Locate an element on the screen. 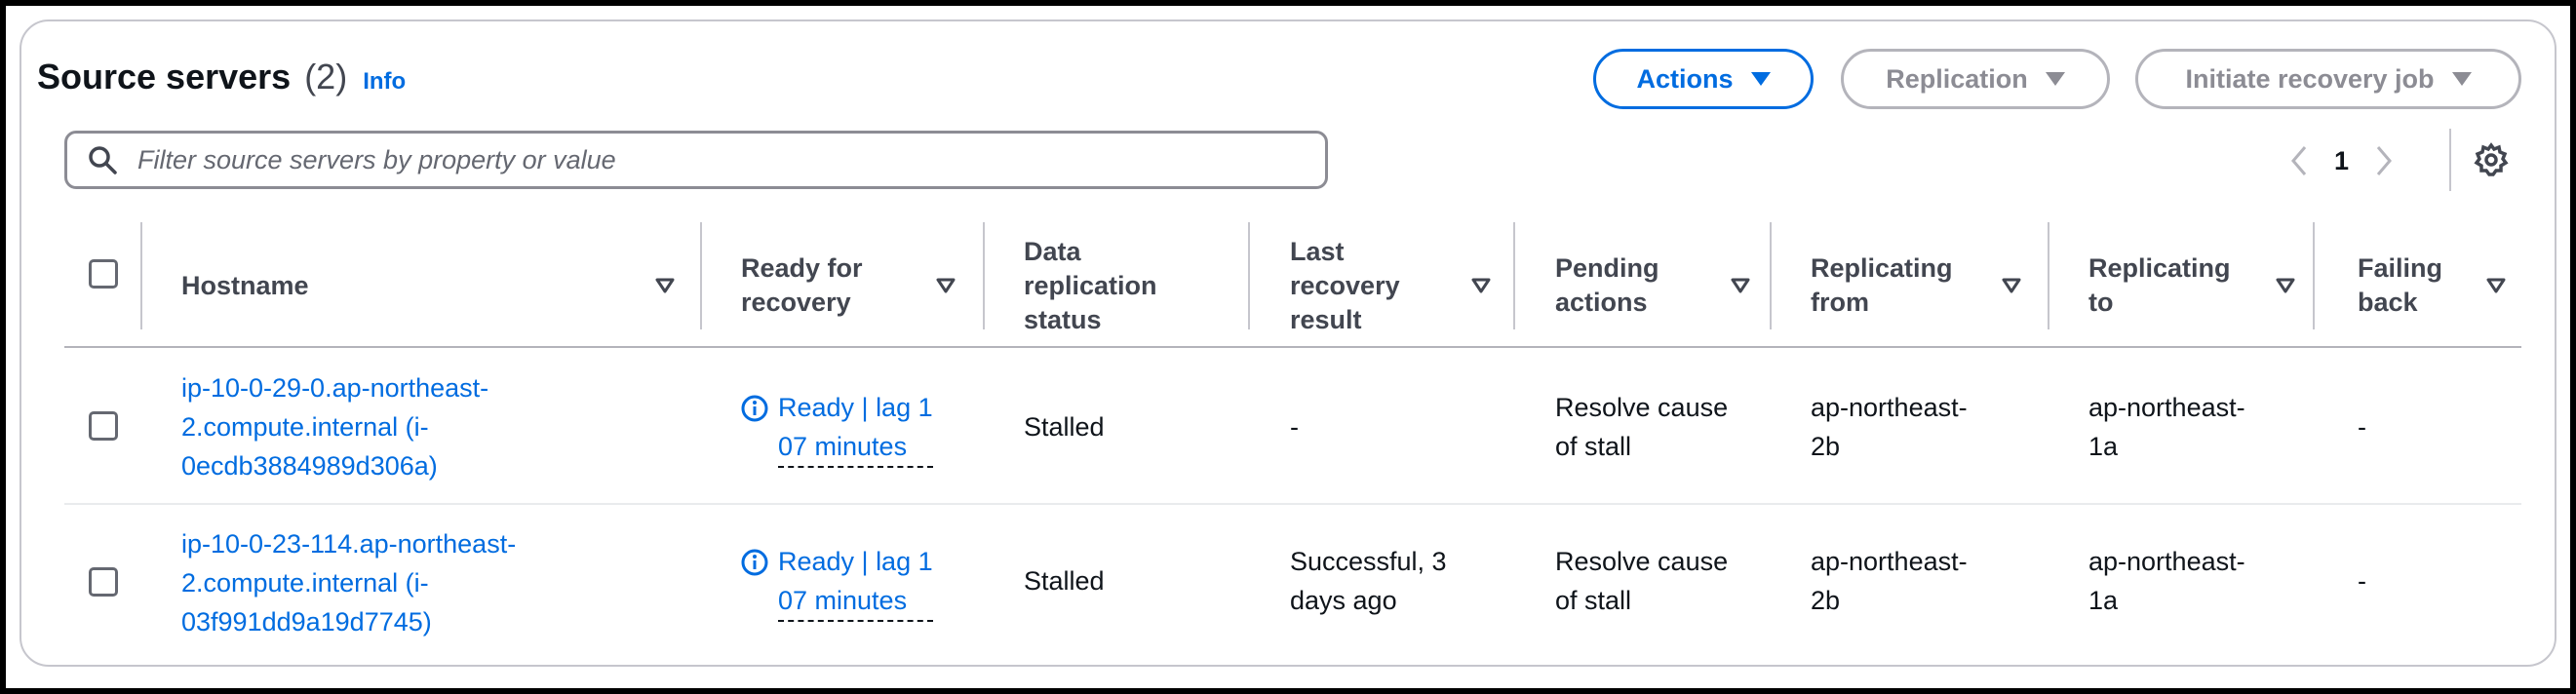 The image size is (2576, 694). column-header-label: Last recovery result is located at coordinates (1345, 285).